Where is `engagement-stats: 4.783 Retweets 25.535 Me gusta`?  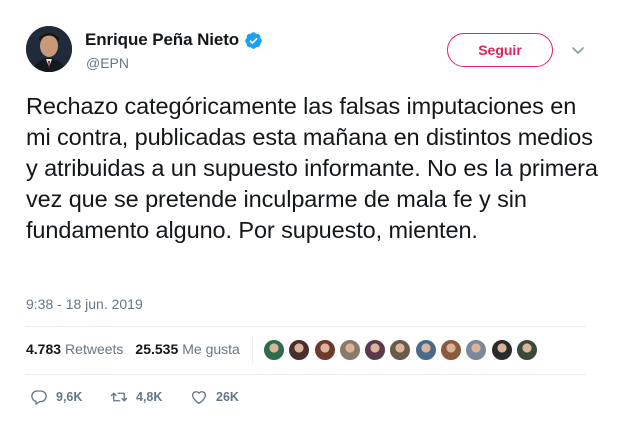
engagement-stats: 4.783 Retweets 25.535 Me gusta is located at coordinates (139, 349).